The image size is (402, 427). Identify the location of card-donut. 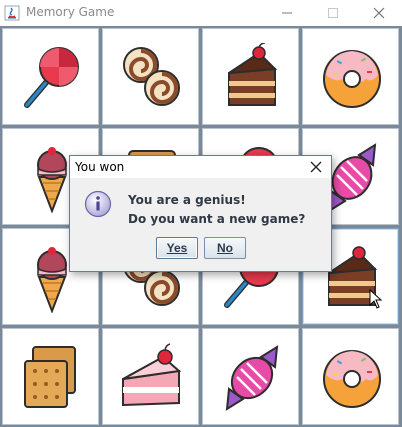
(350, 76).